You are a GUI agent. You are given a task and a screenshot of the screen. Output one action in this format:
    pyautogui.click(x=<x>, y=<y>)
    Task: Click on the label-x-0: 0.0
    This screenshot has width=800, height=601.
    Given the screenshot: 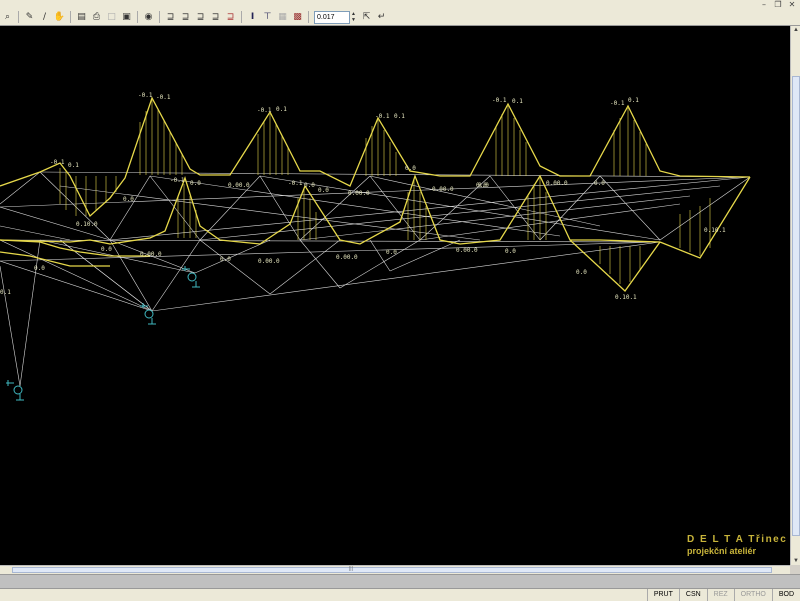 What is the action you would take?
    pyautogui.click(x=323, y=190)
    